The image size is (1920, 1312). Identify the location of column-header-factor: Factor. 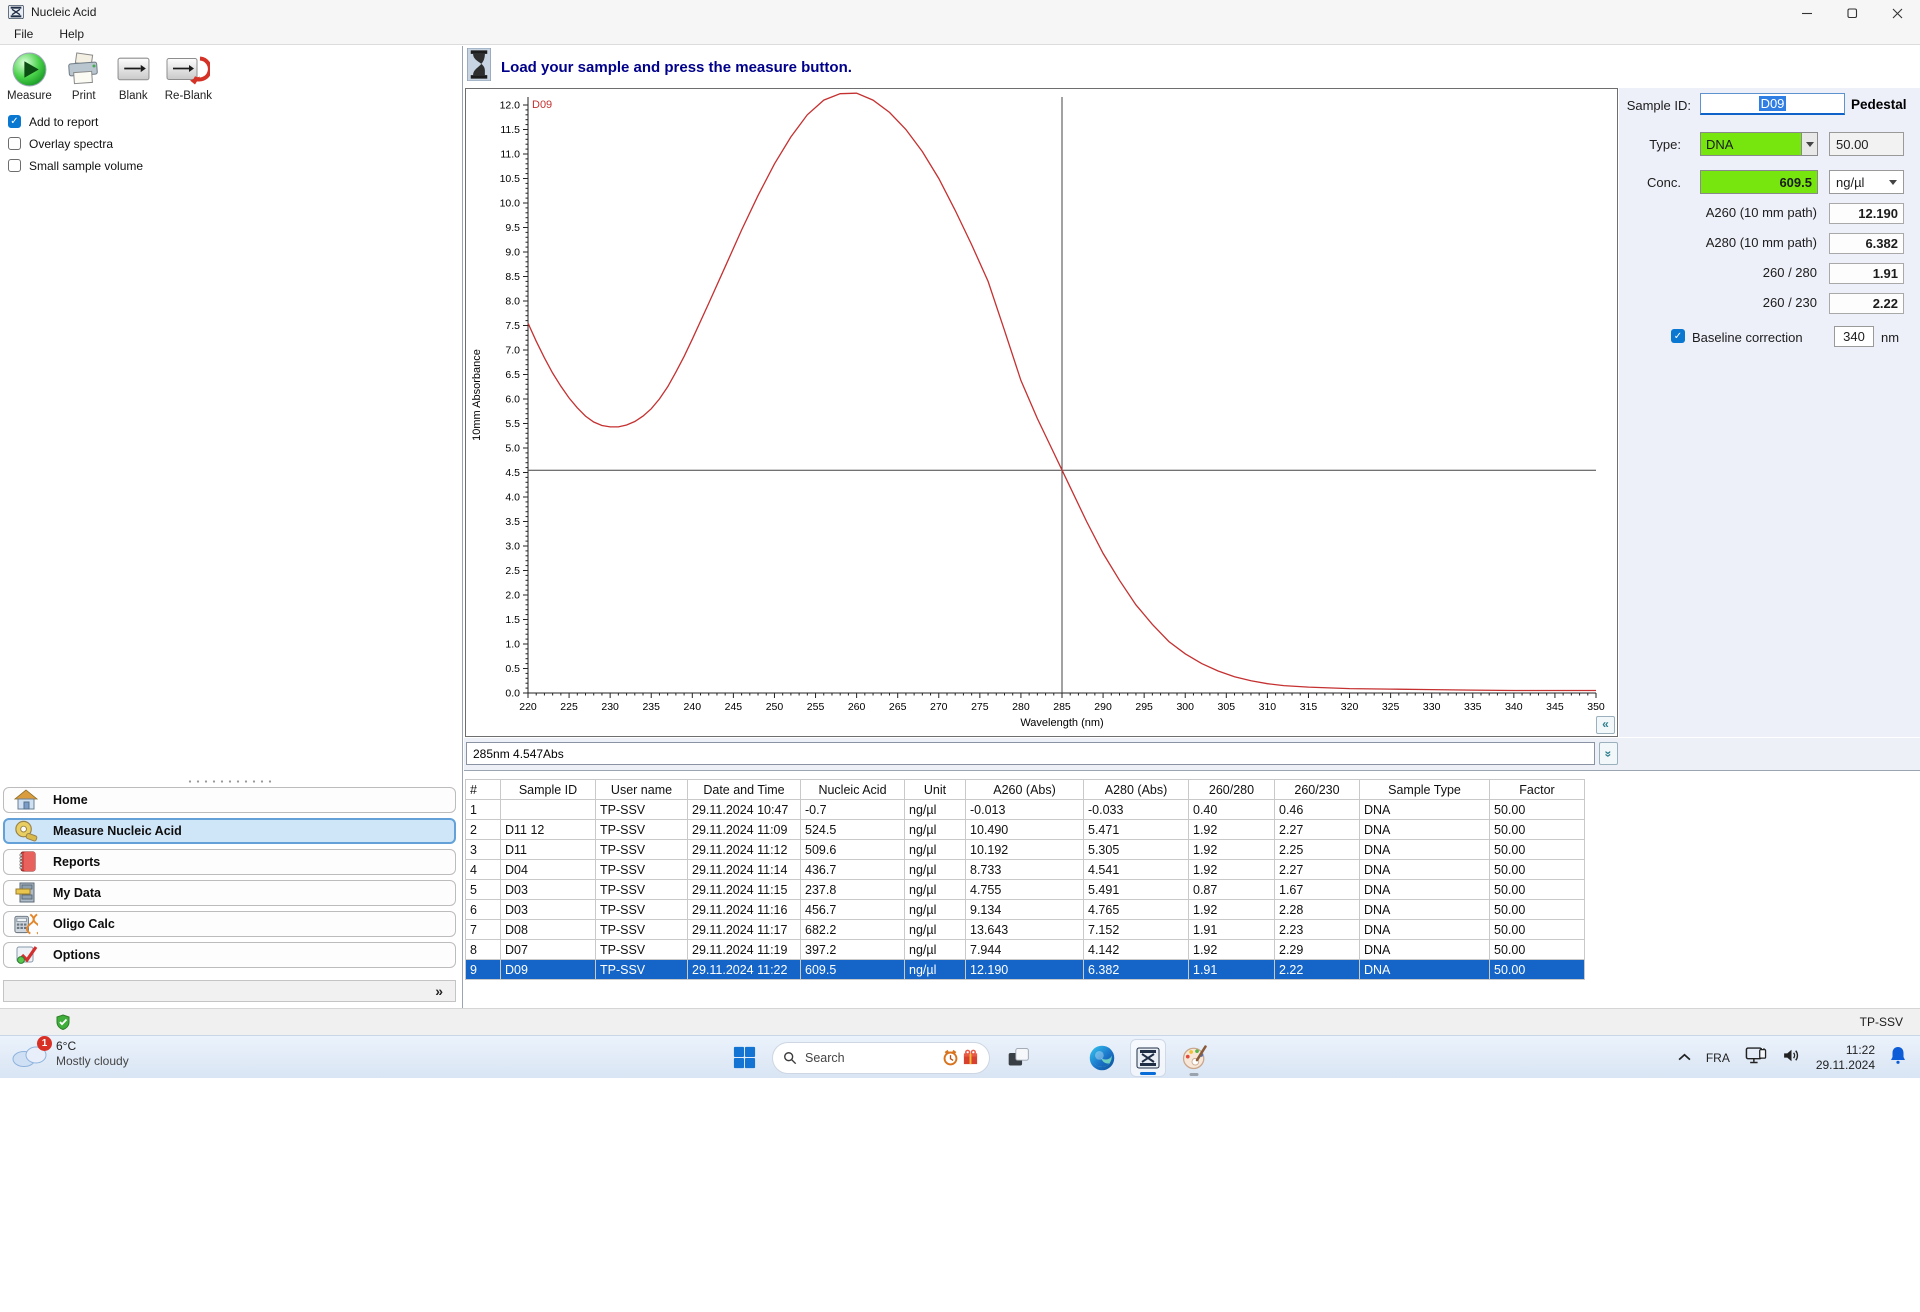
(1537, 789).